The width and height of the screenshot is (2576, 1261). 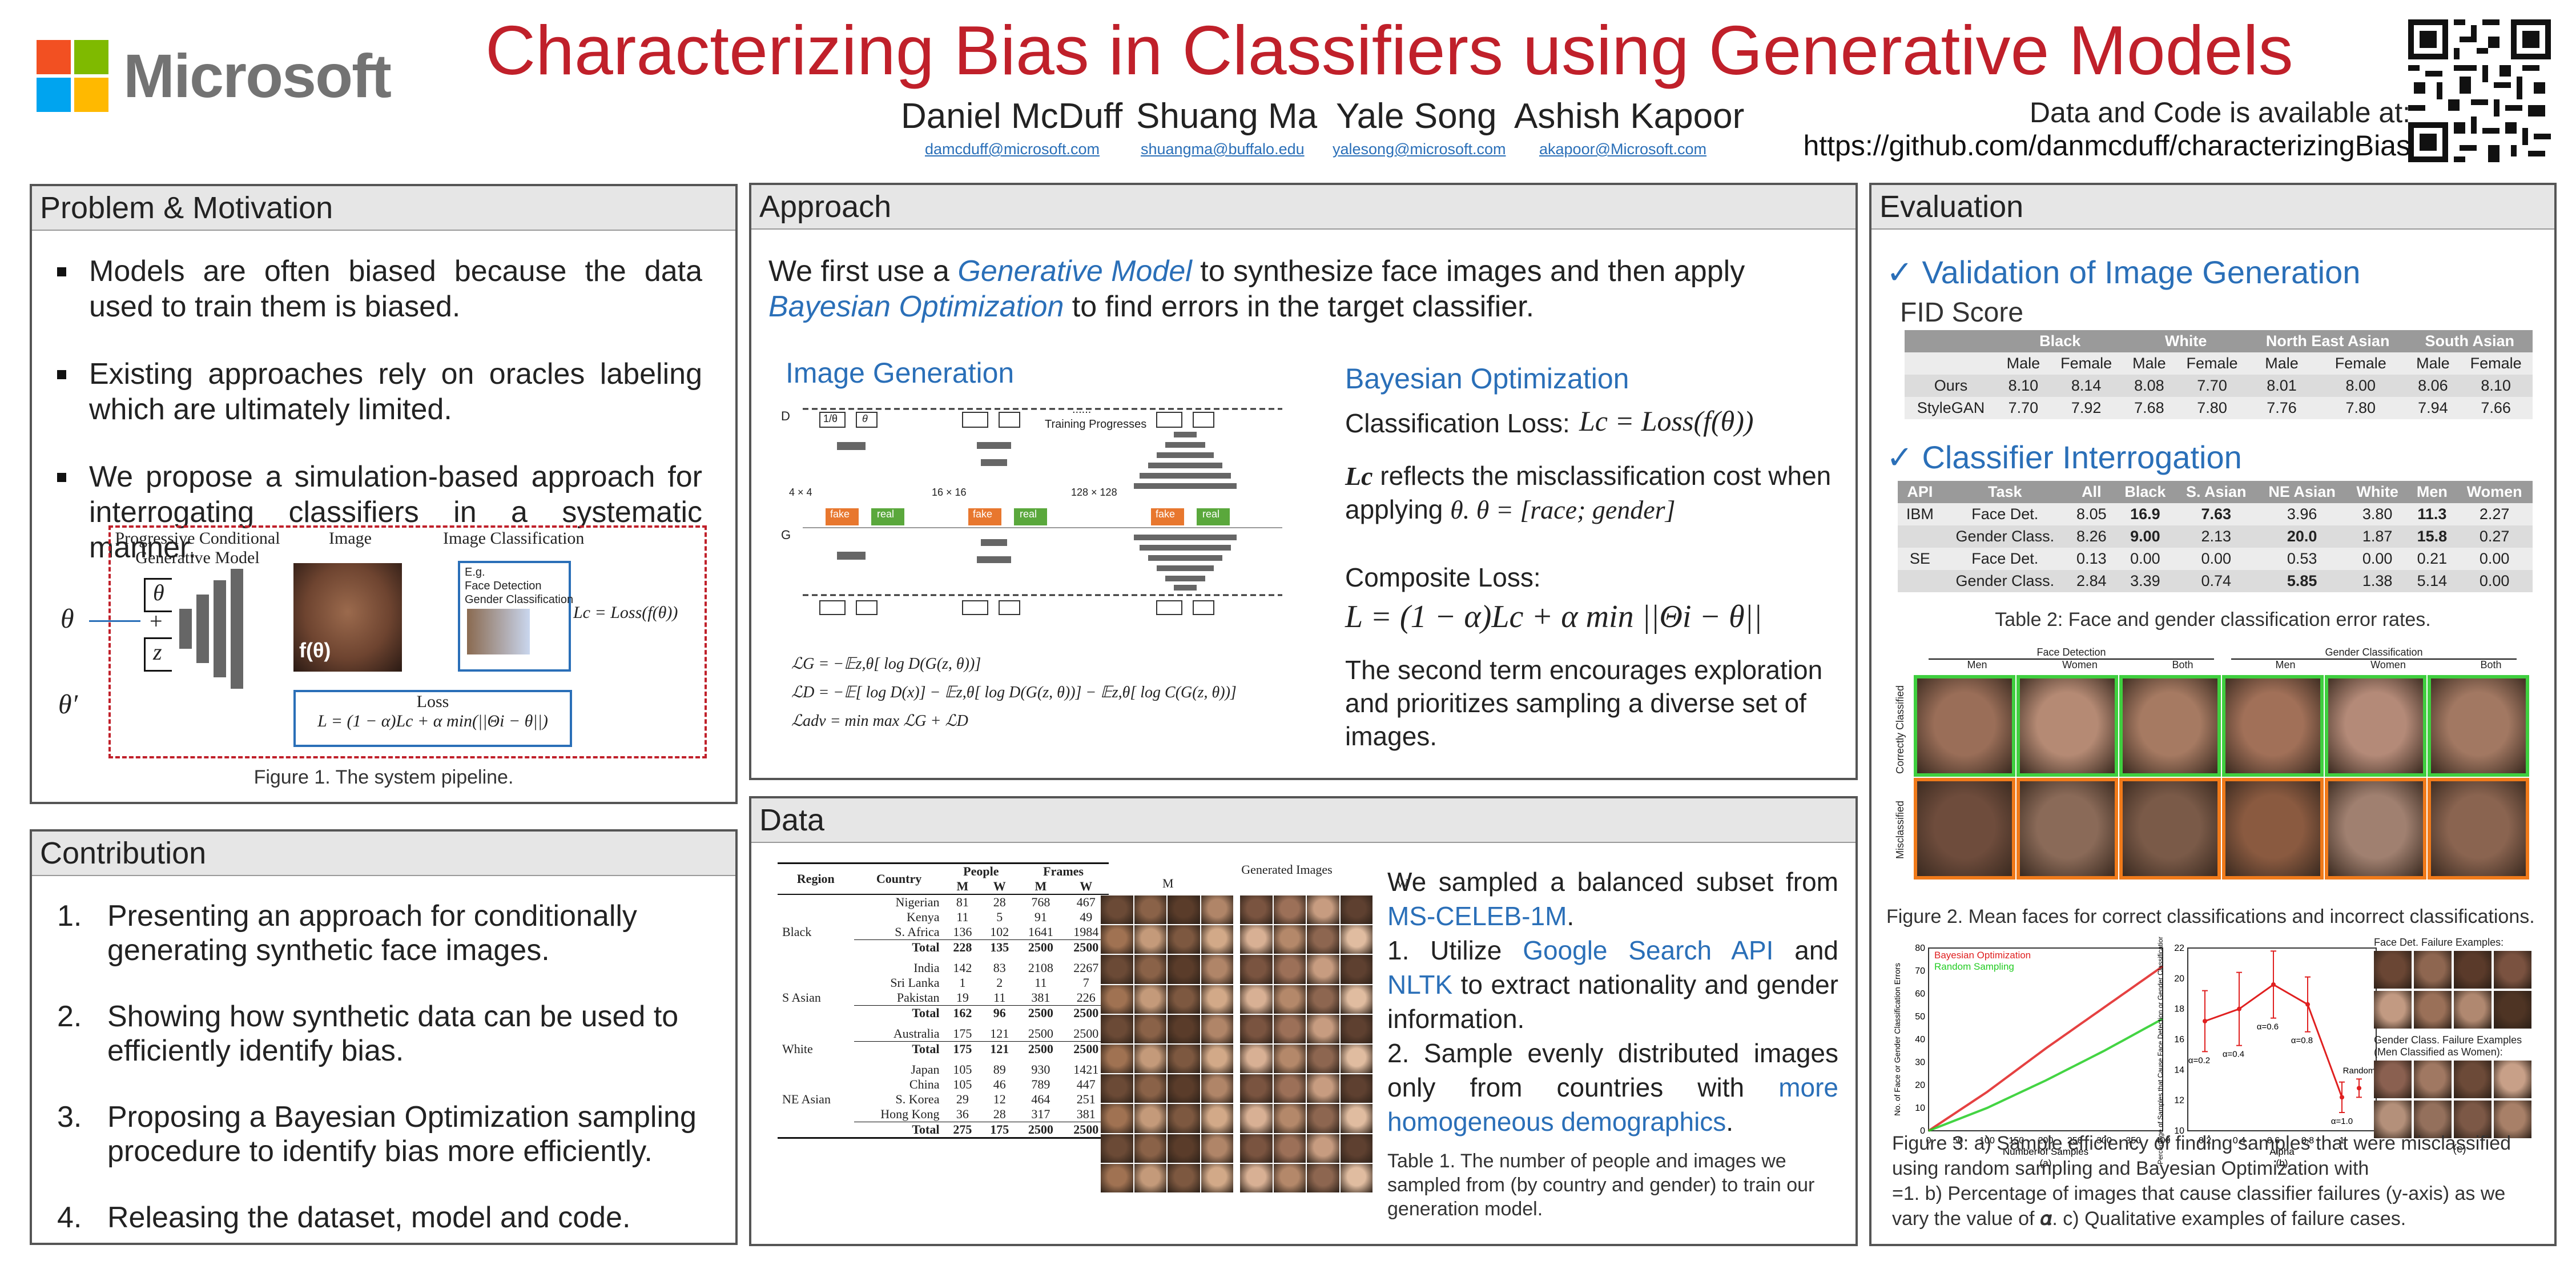 What do you see at coordinates (2377, 514) in the screenshot?
I see `value-cell: 3.80` at bounding box center [2377, 514].